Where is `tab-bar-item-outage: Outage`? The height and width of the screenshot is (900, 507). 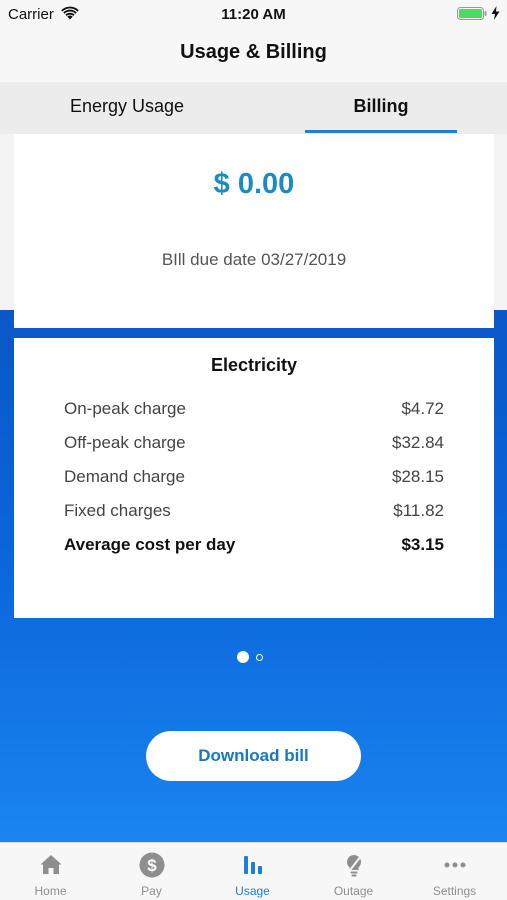 tab-bar-item-outage: Outage is located at coordinates (353, 871).